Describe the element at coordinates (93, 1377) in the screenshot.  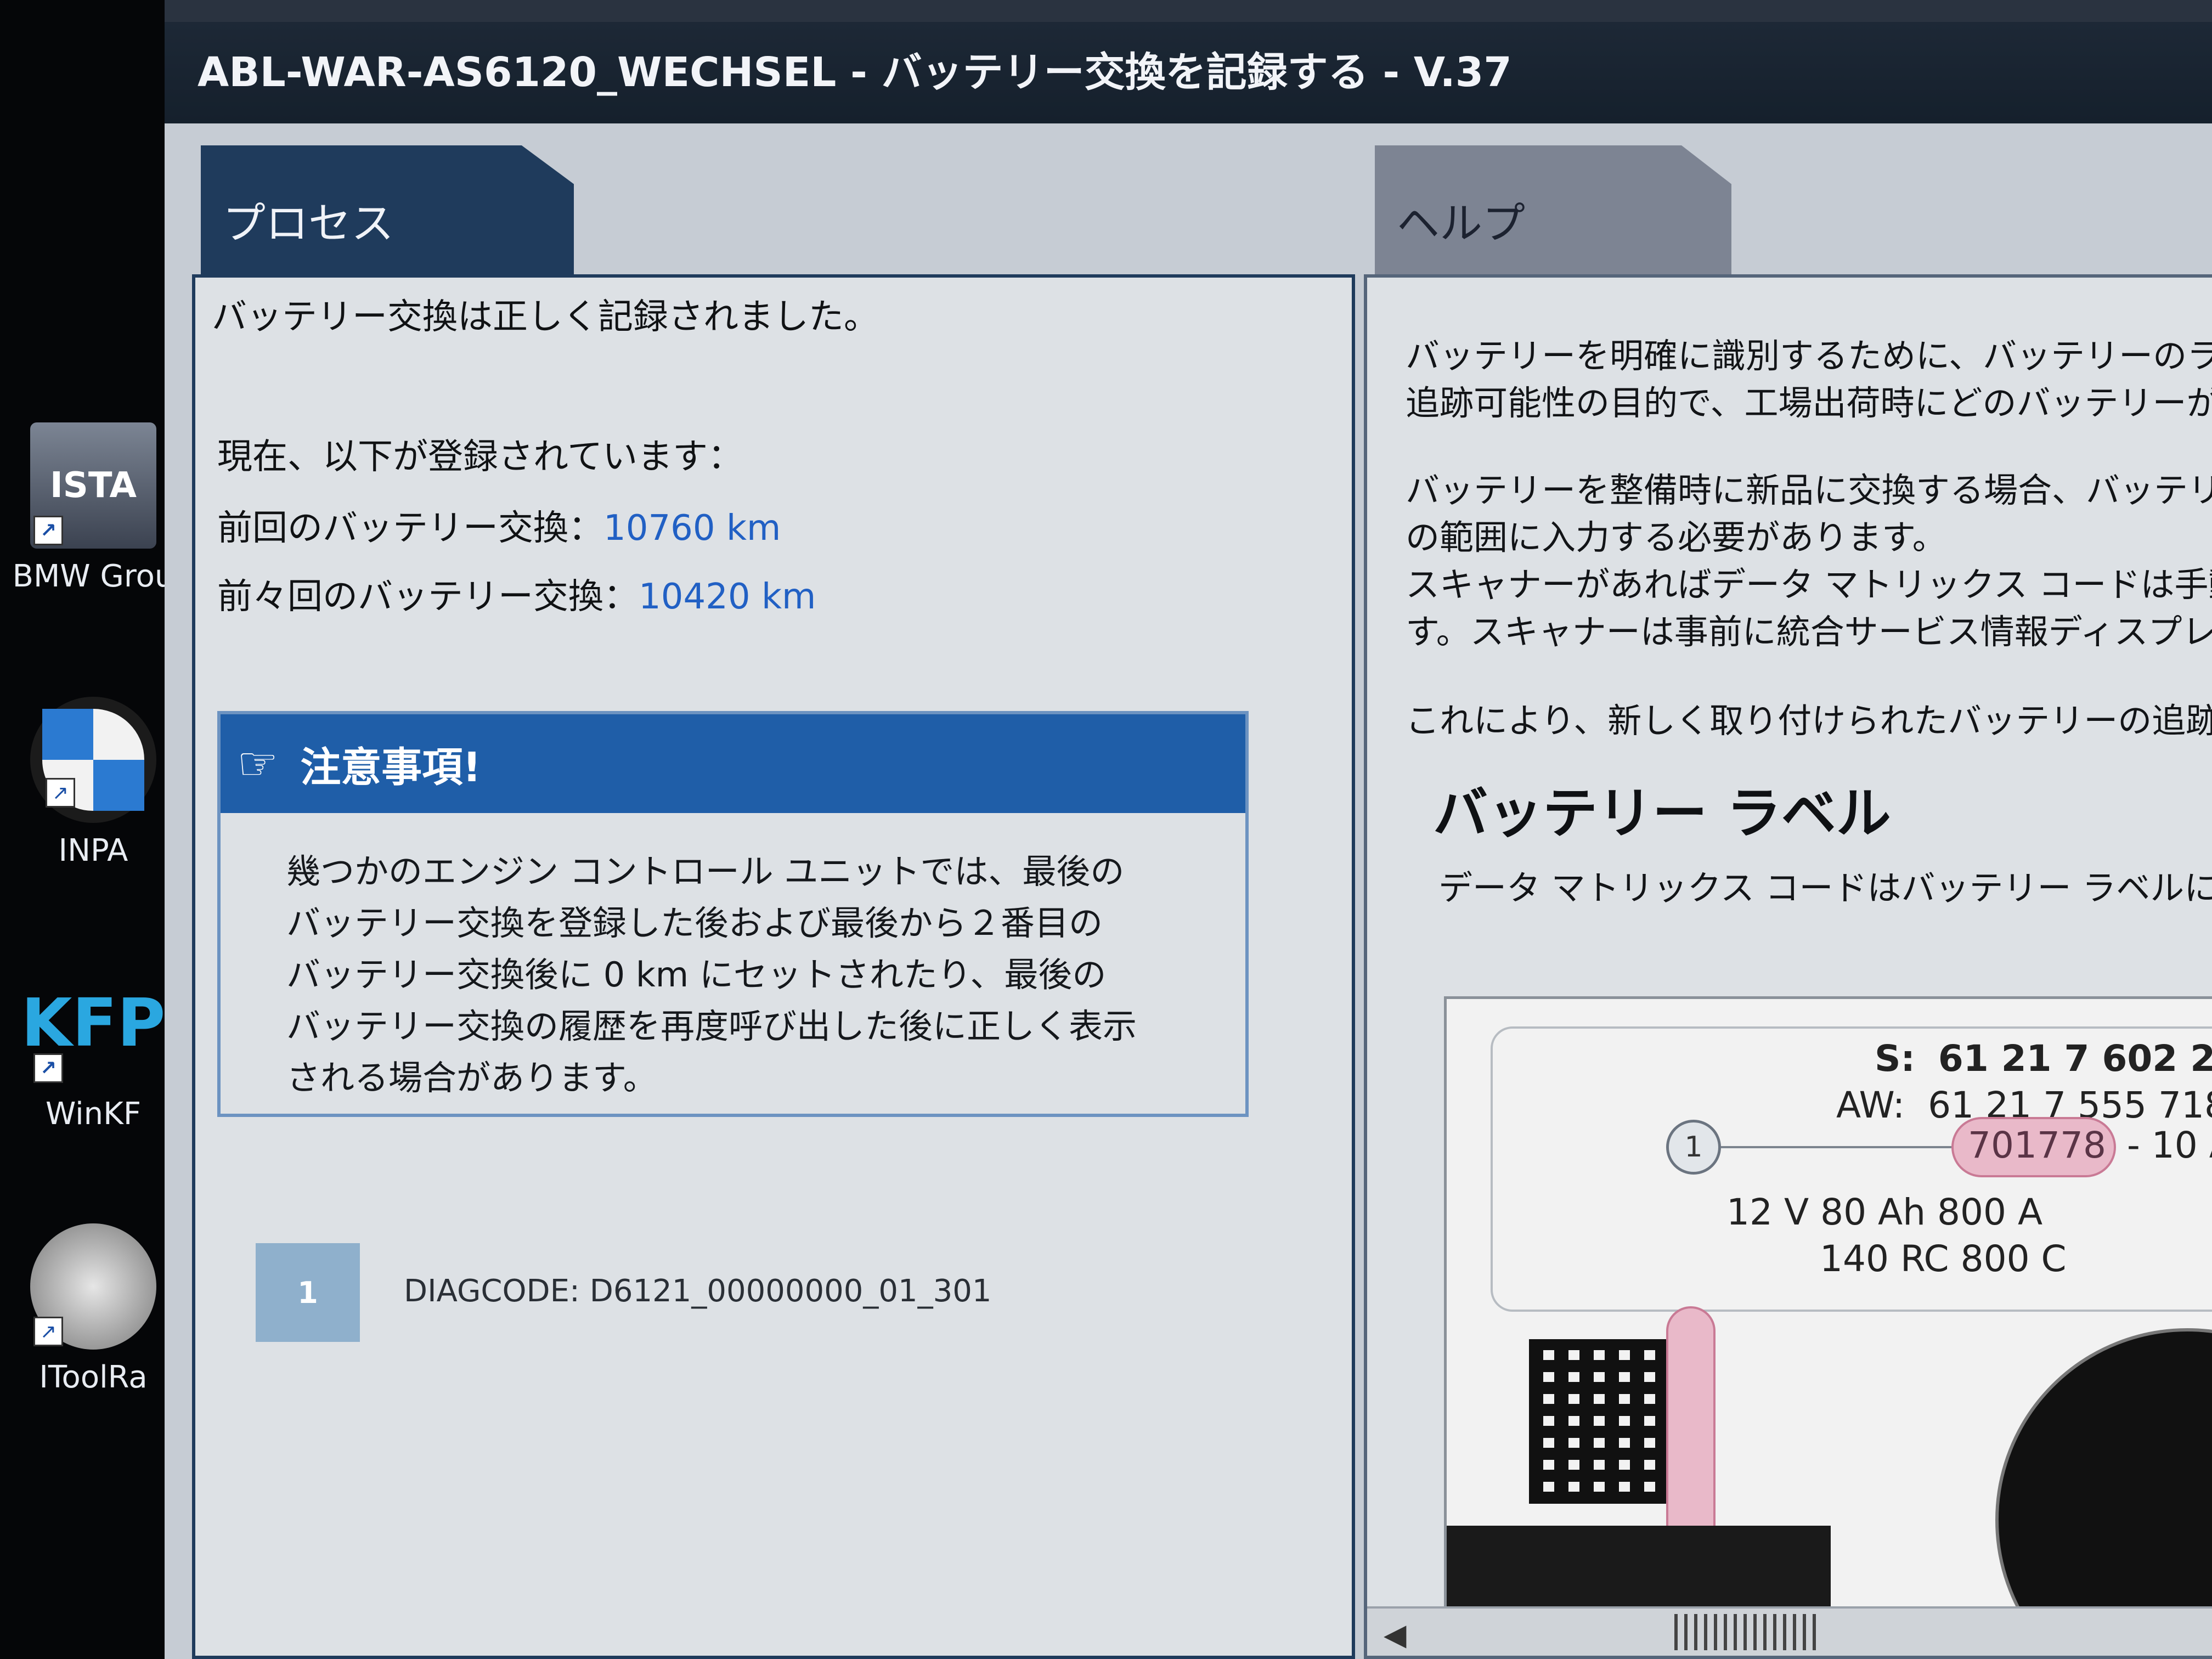
I see `desktop-icon-label: IToolRa` at that location.